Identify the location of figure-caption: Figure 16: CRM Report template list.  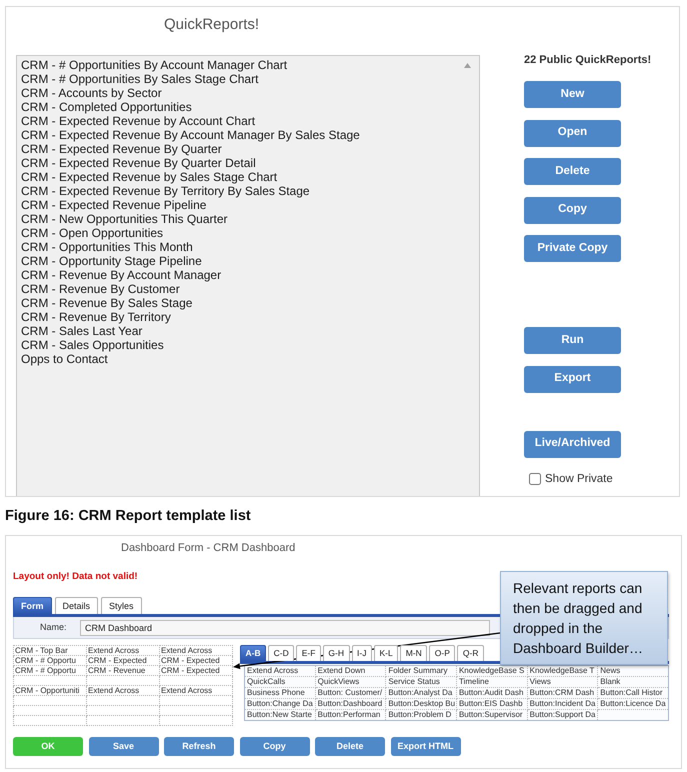
(128, 516).